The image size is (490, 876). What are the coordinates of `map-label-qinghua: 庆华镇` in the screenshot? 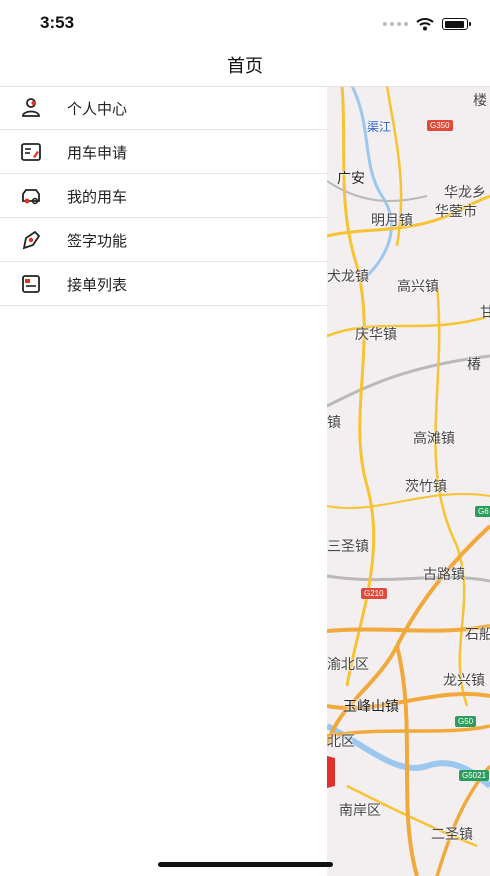 It's located at (376, 335).